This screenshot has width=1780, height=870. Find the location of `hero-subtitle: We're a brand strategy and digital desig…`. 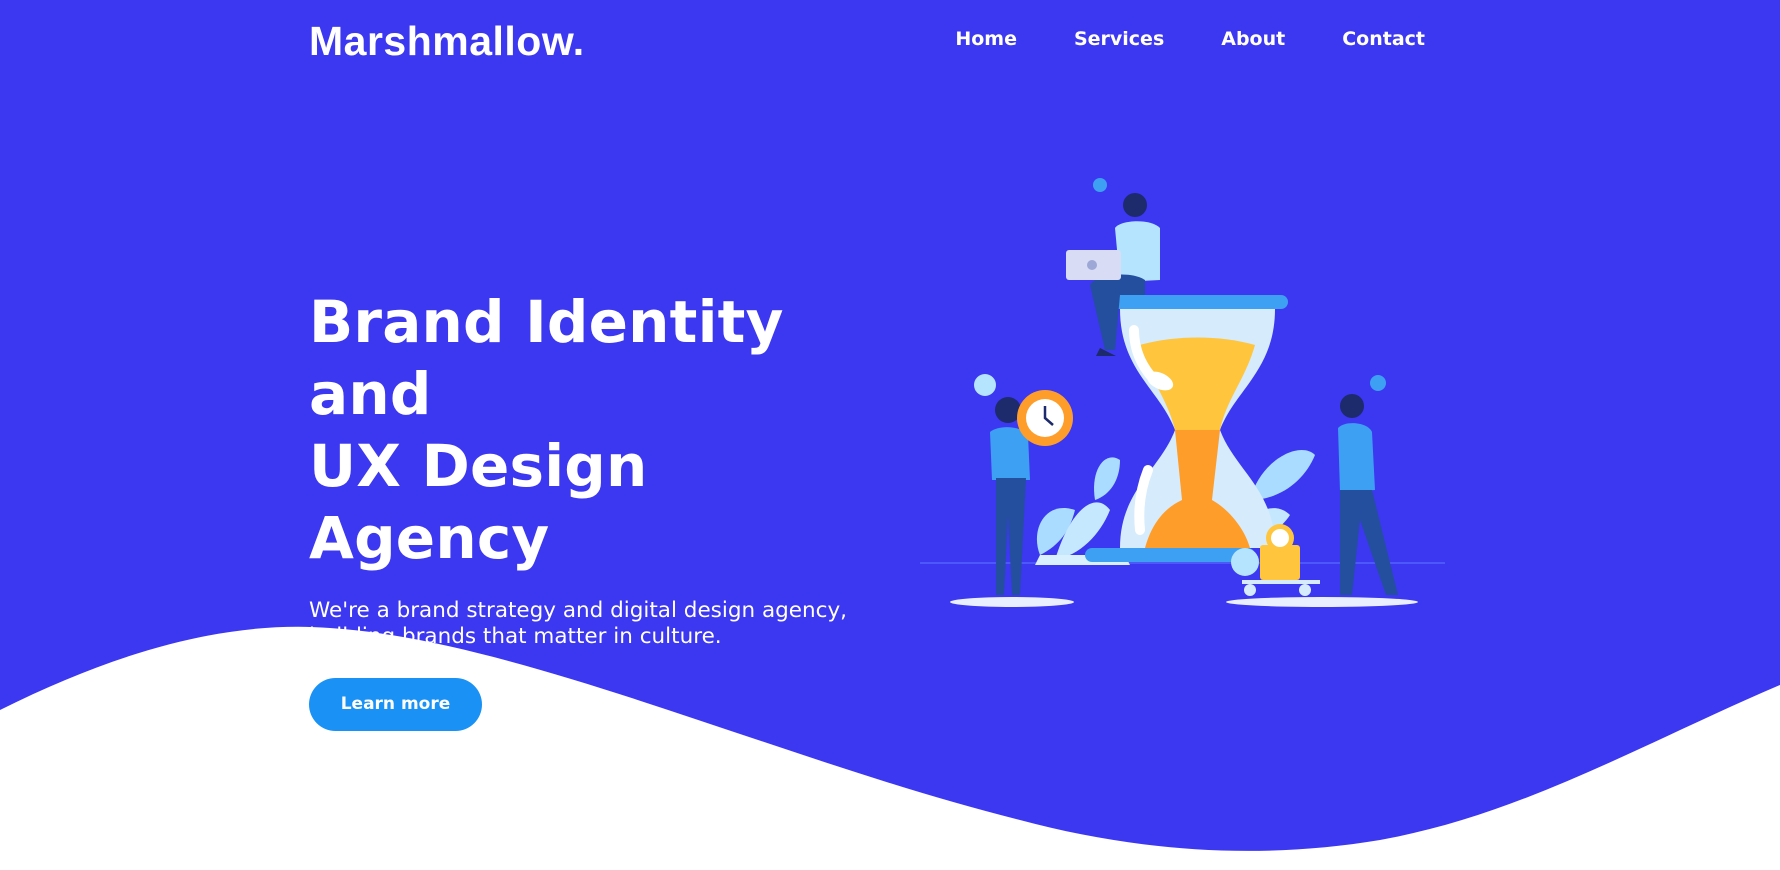

hero-subtitle: We're a brand strategy and digital desig… is located at coordinates (599, 624).